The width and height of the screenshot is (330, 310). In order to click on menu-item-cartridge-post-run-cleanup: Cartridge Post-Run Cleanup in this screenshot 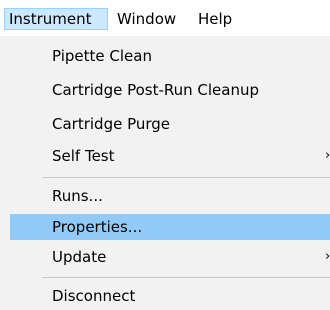, I will do `click(170, 90)`.